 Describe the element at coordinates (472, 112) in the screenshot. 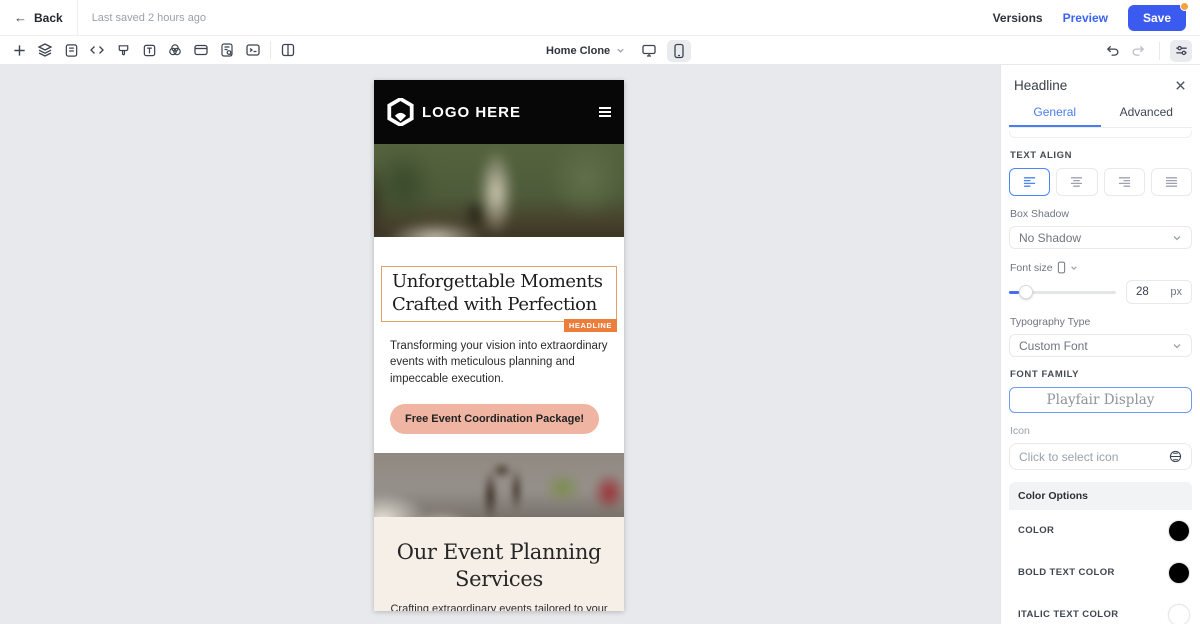

I see `site-logo-text: LOGO HERE` at that location.